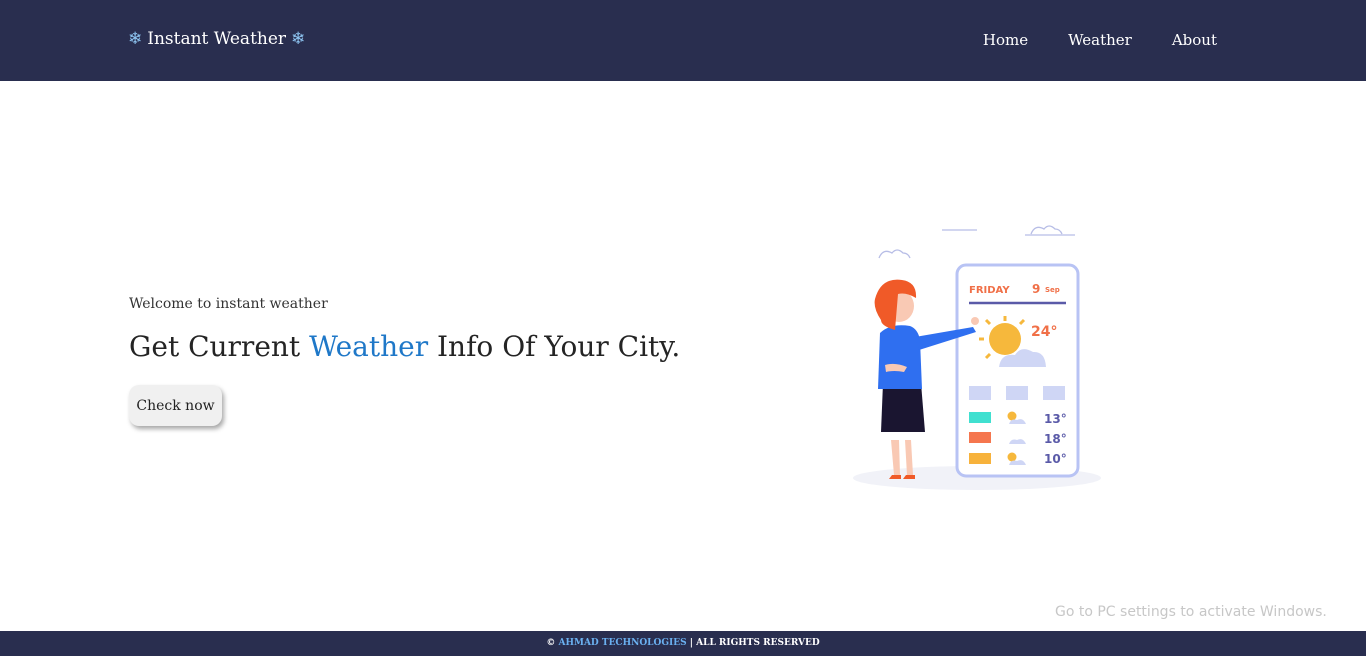 This screenshot has height=656, width=1366. I want to click on brand-name: Instant Weather, so click(217, 39).